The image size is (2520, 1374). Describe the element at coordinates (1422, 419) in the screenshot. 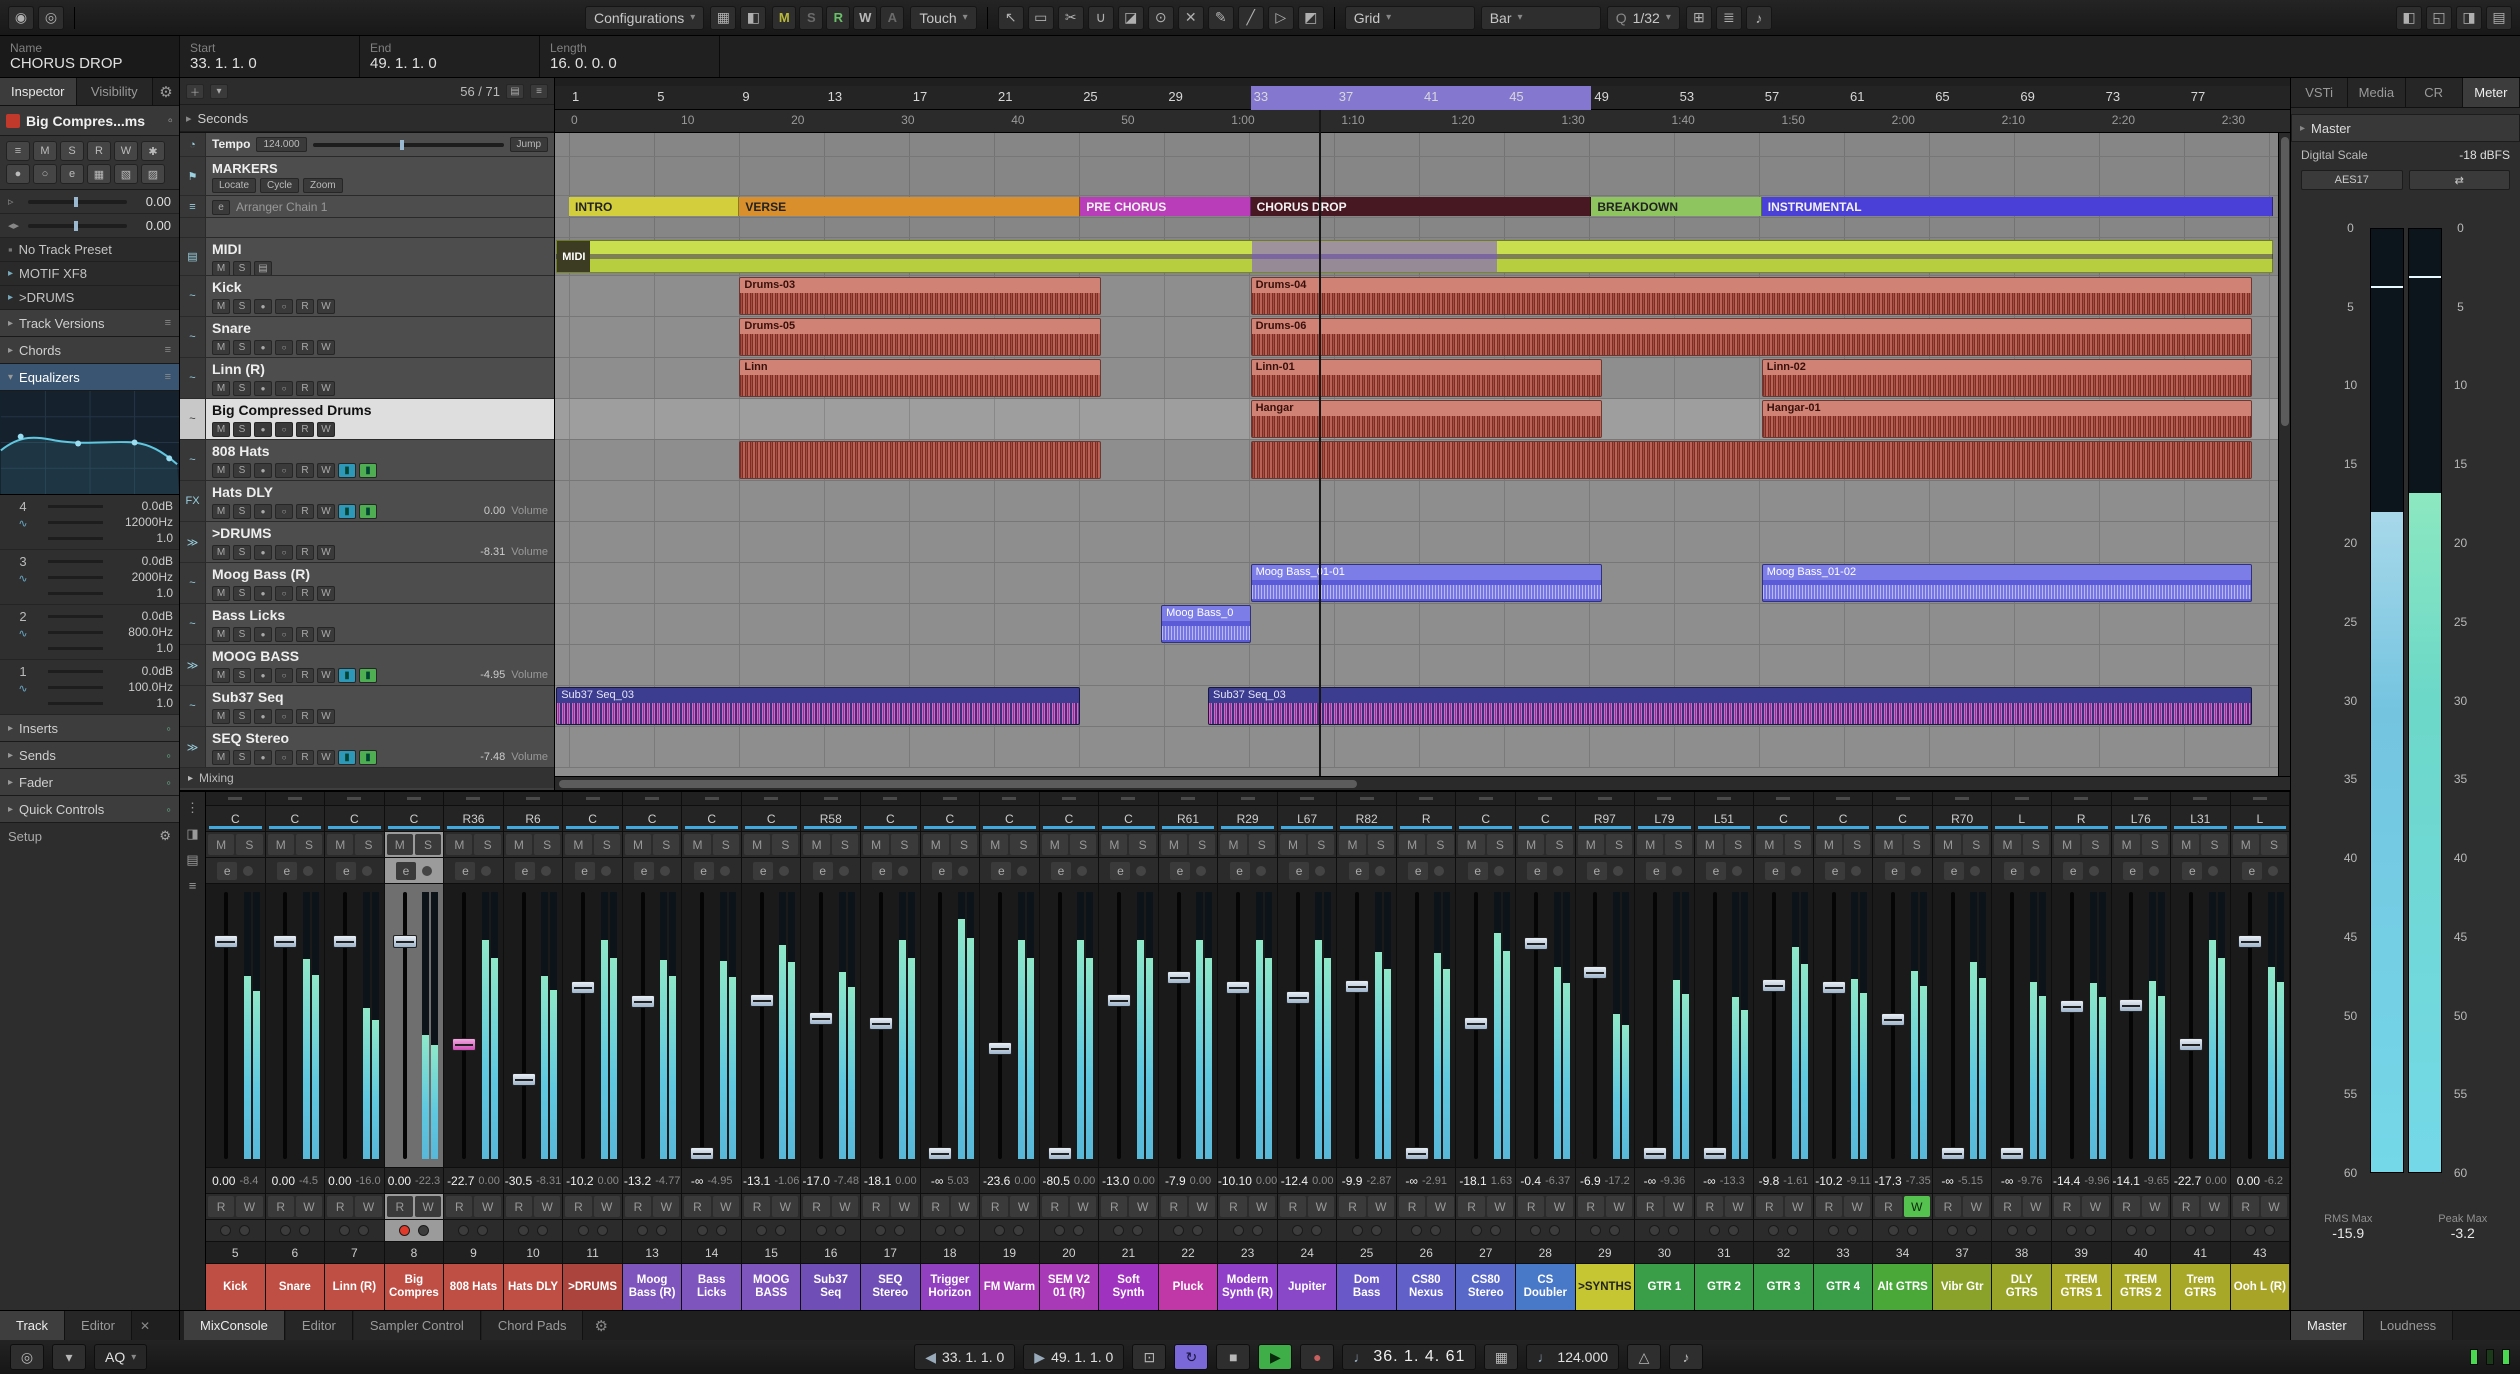

I see `lane-big-compressed-drums: Hangar Hangar-01` at that location.